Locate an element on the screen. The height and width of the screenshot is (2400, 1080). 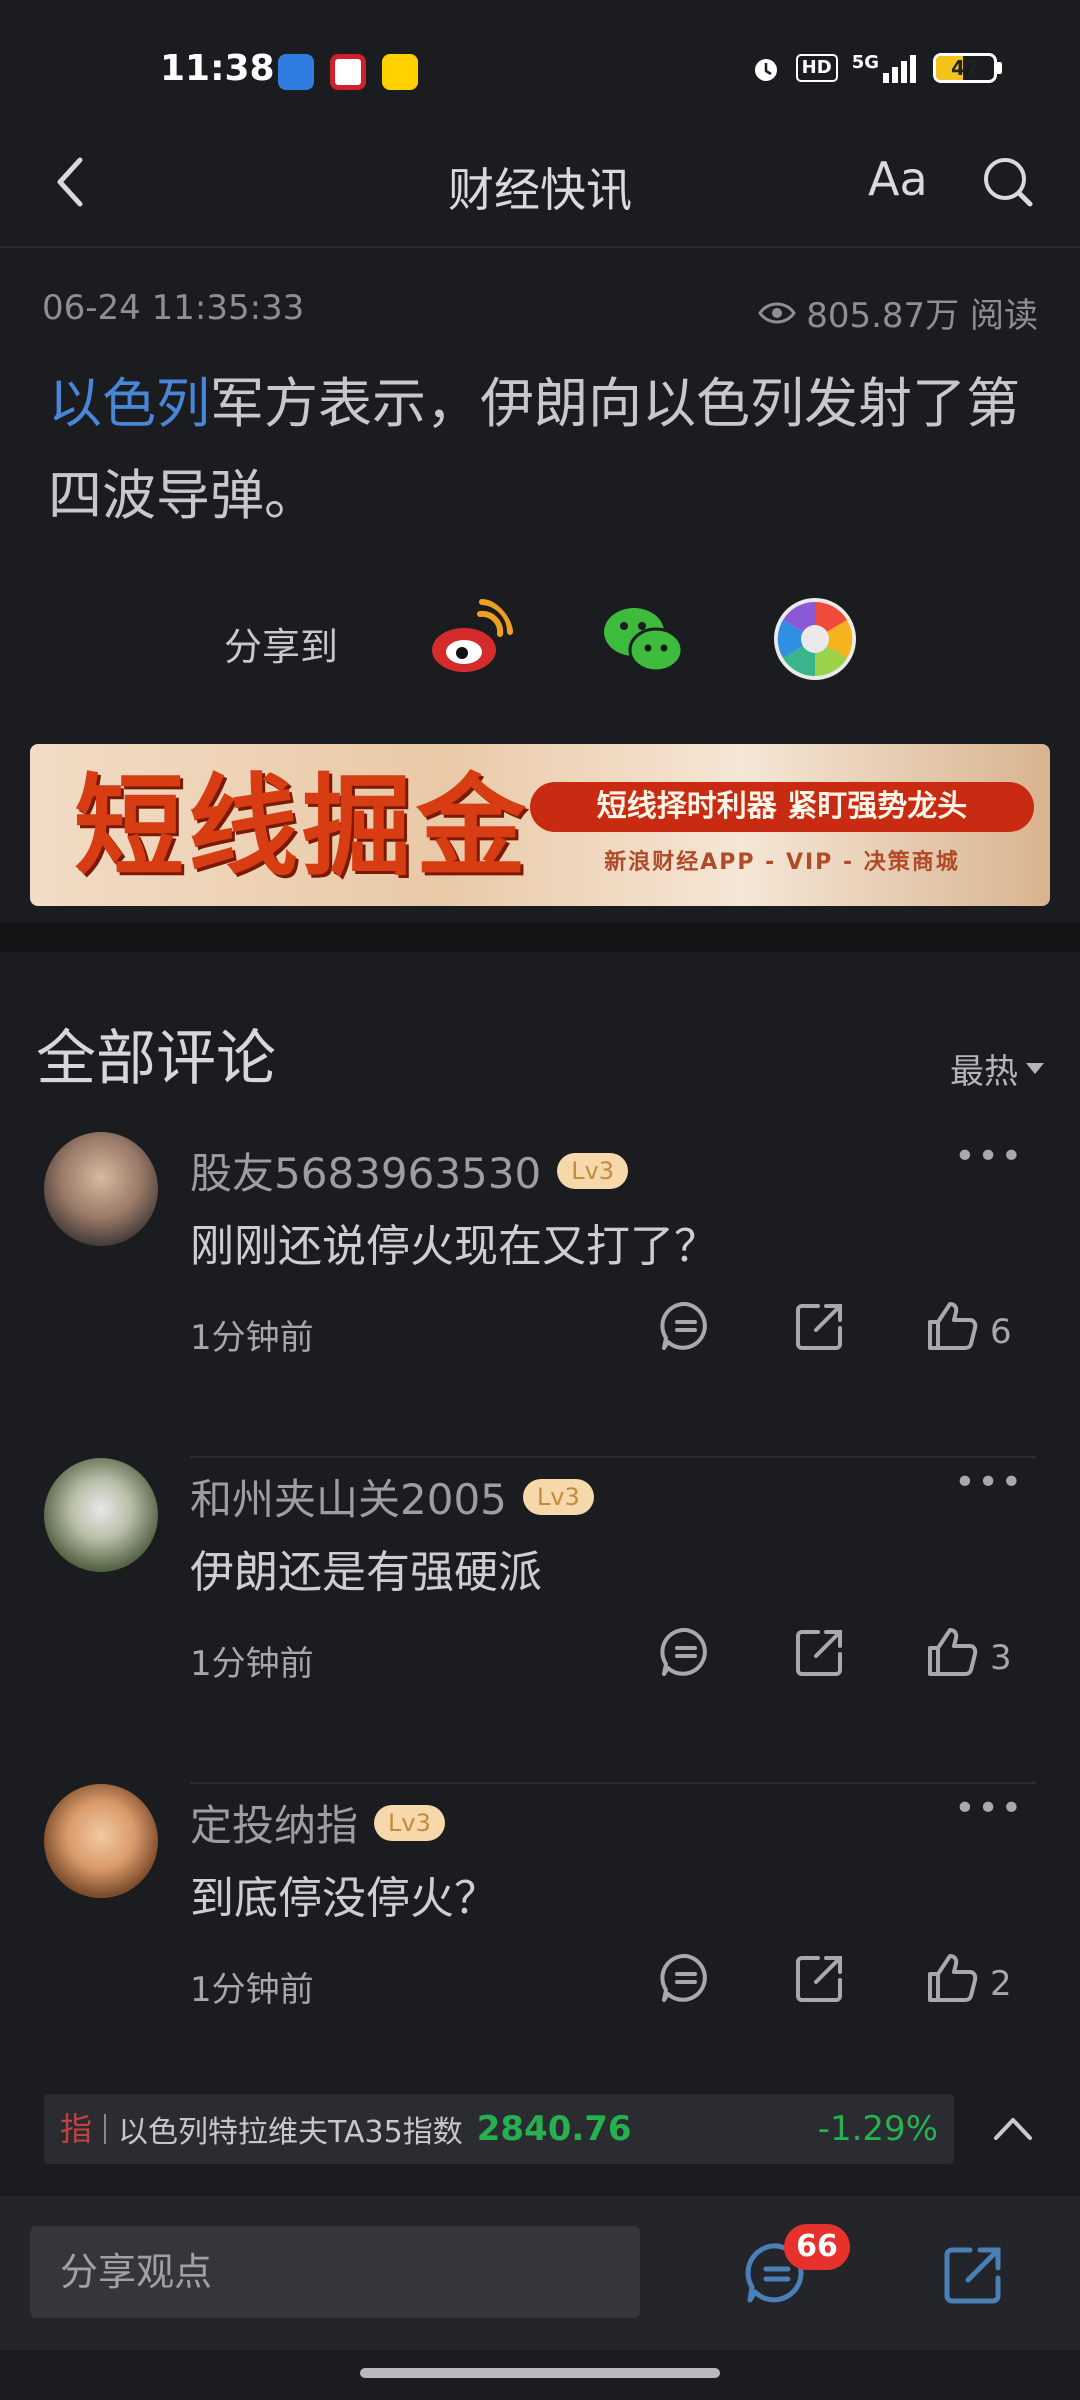
alarm-icon is located at coordinates (765, 70).